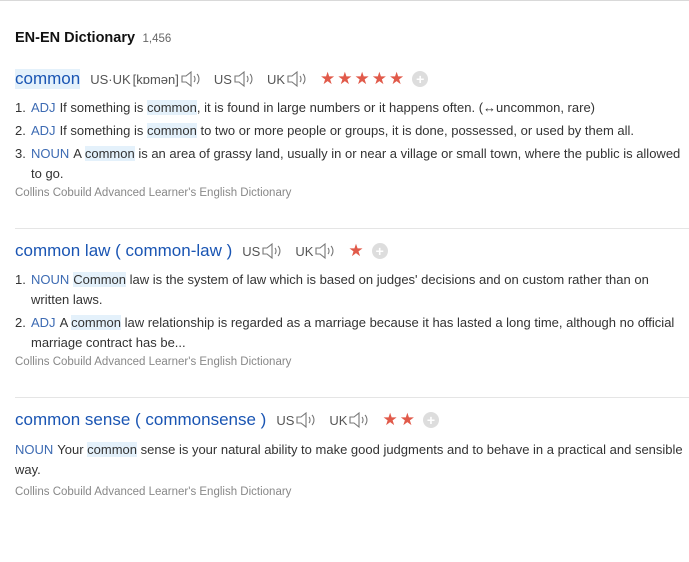 The image size is (689, 562). I want to click on pronunciation-usuk: US·UK [kɒmən], so click(147, 79).